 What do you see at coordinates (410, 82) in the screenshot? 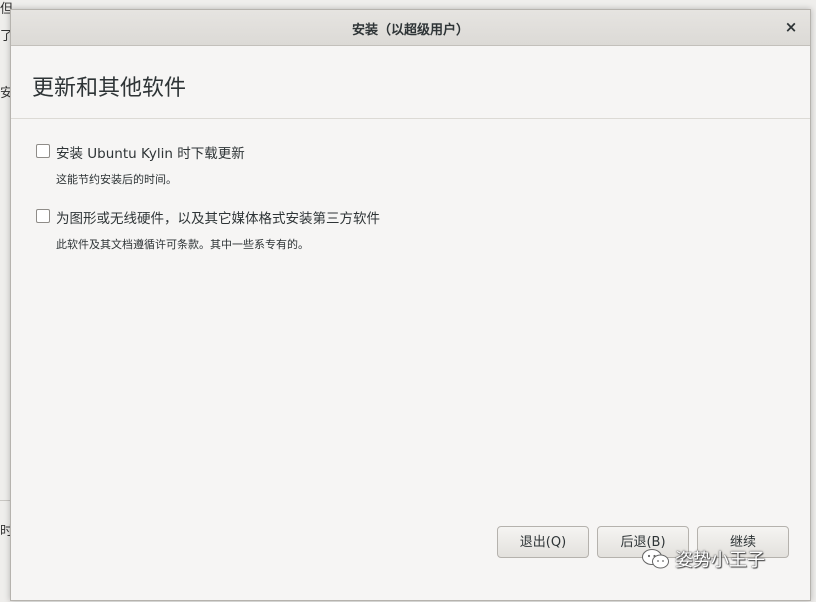
I see `page-header: 更新和其他软件` at bounding box center [410, 82].